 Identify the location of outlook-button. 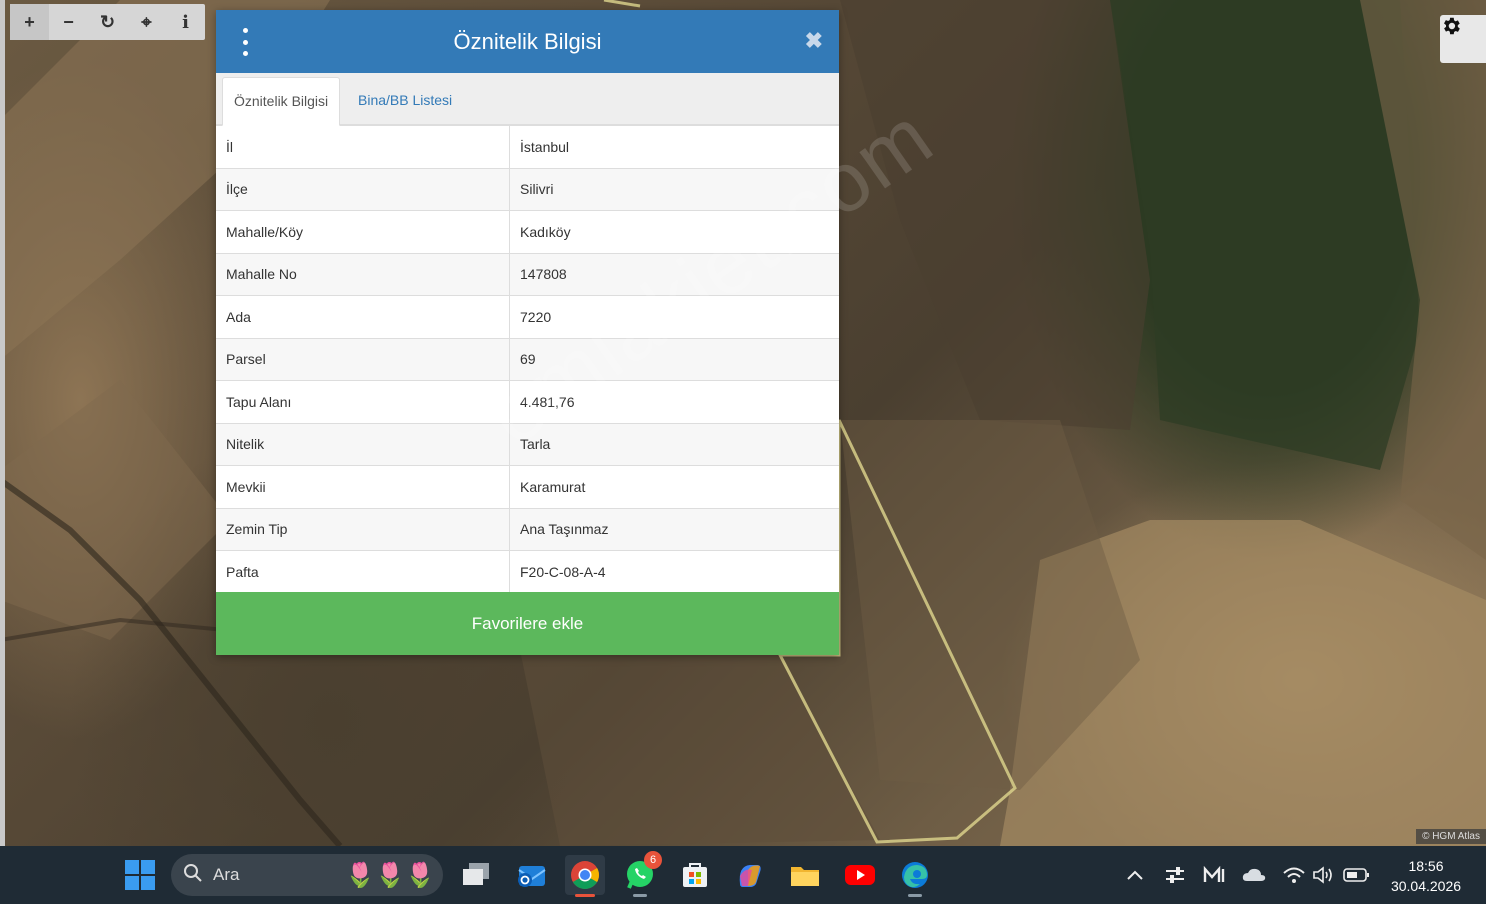
(531, 875).